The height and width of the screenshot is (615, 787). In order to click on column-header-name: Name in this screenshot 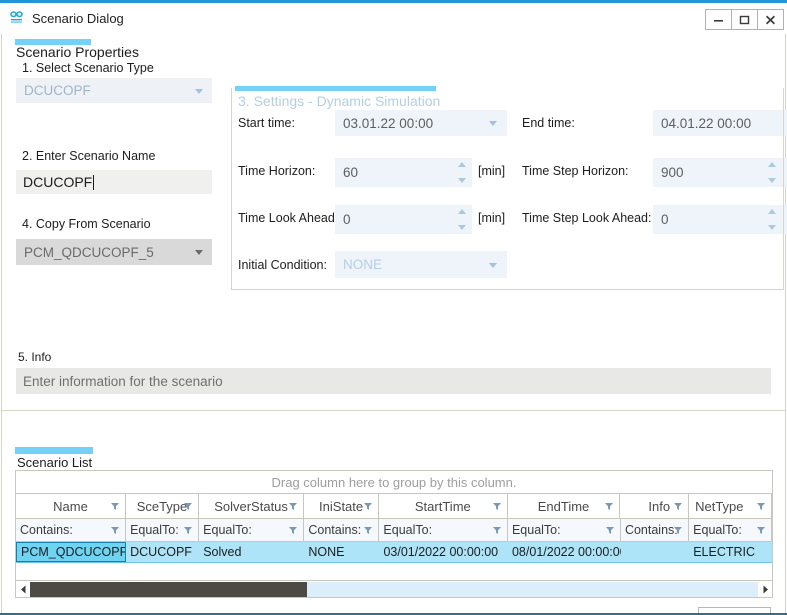, I will do `click(71, 506)`.